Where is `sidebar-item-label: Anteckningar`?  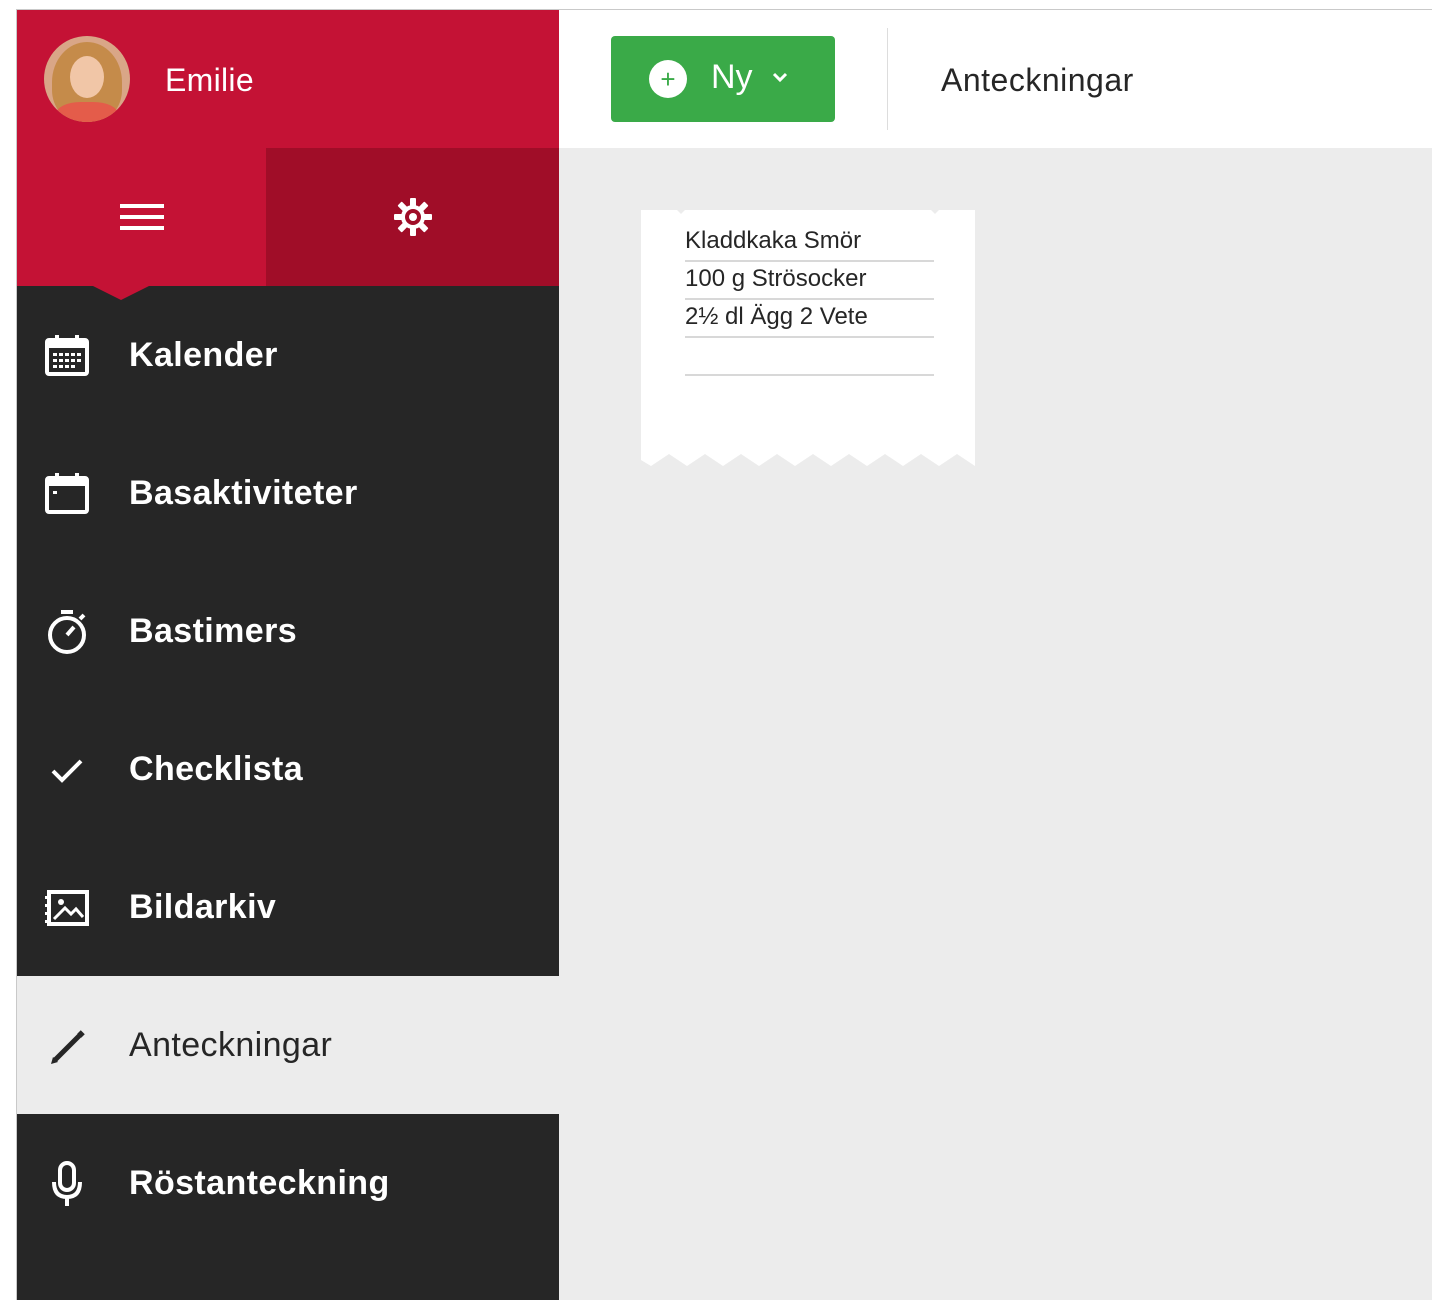 sidebar-item-label: Anteckningar is located at coordinates (231, 1044).